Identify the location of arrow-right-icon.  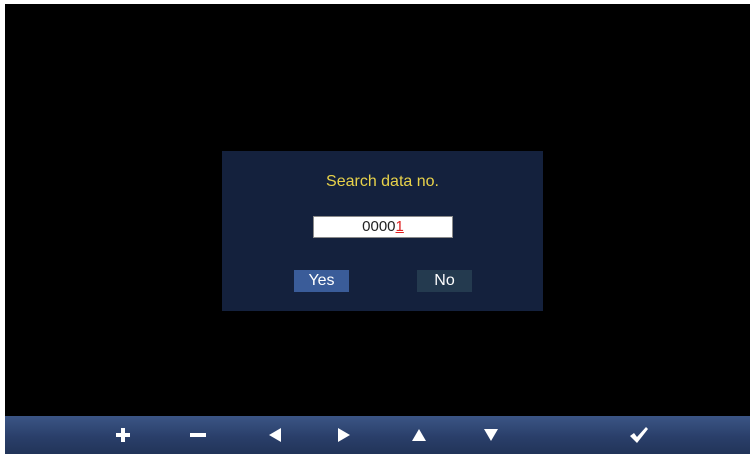
(344, 435).